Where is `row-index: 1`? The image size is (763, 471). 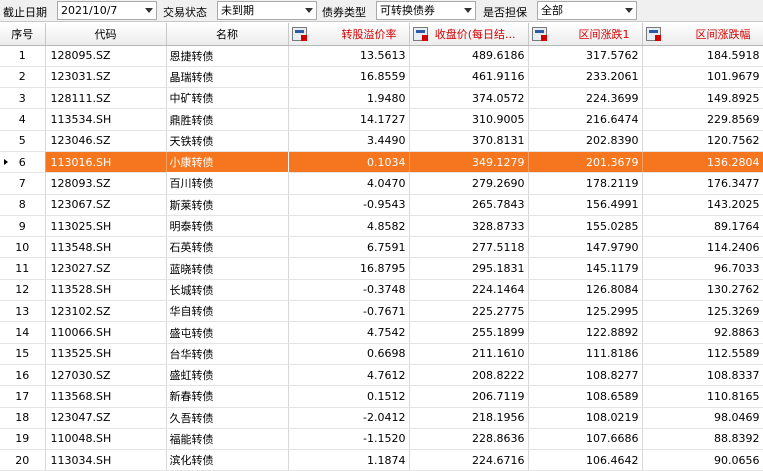
row-index: 1 is located at coordinates (23, 56).